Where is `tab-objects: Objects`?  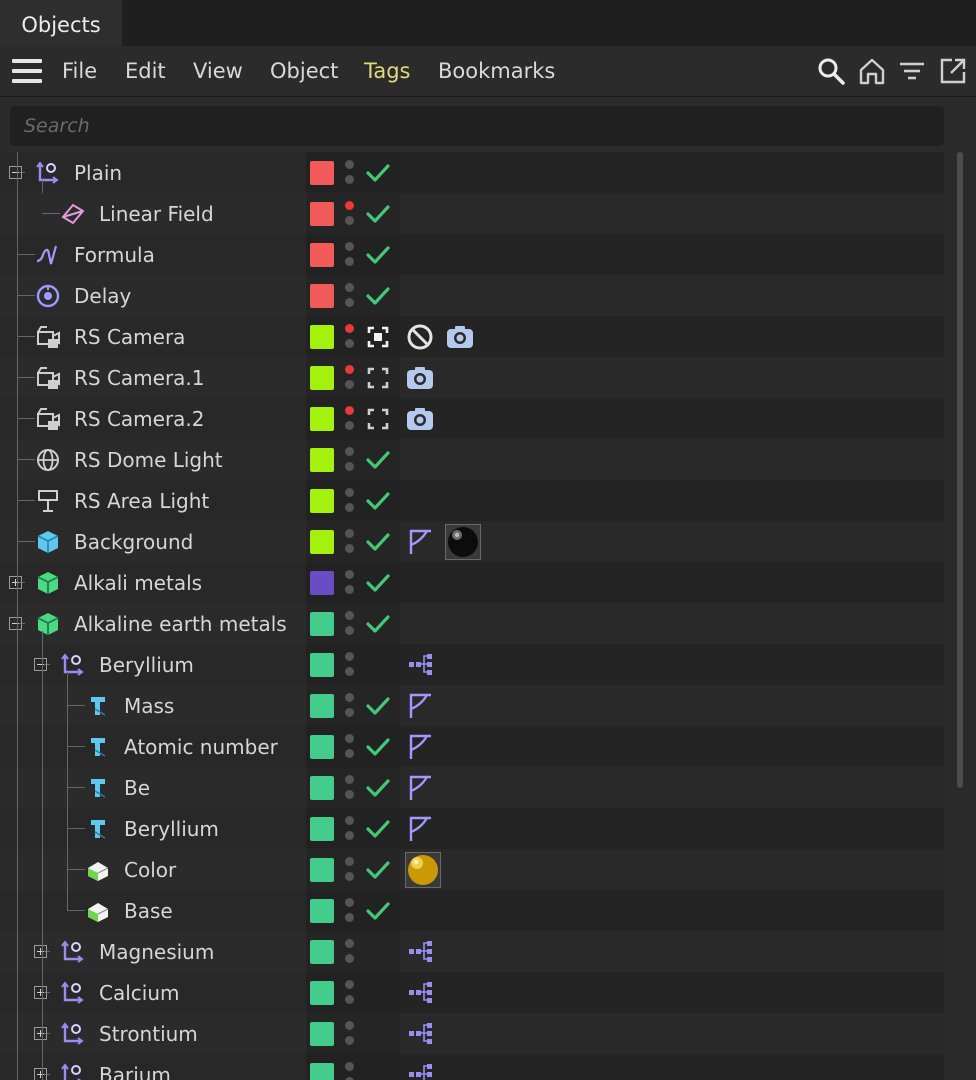 tab-objects: Objects is located at coordinates (61, 23).